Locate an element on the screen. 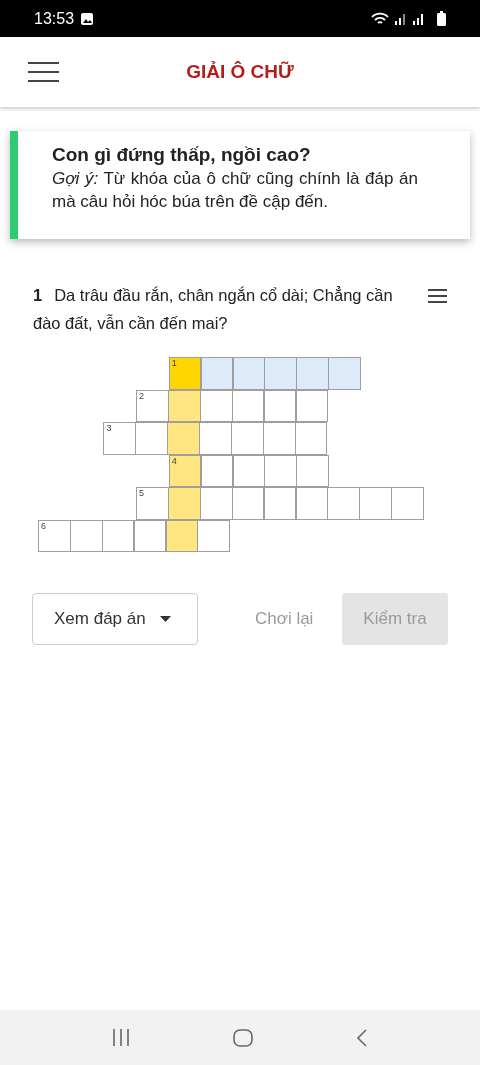 The height and width of the screenshot is (1065, 480). clue-number: 2 is located at coordinates (142, 396).